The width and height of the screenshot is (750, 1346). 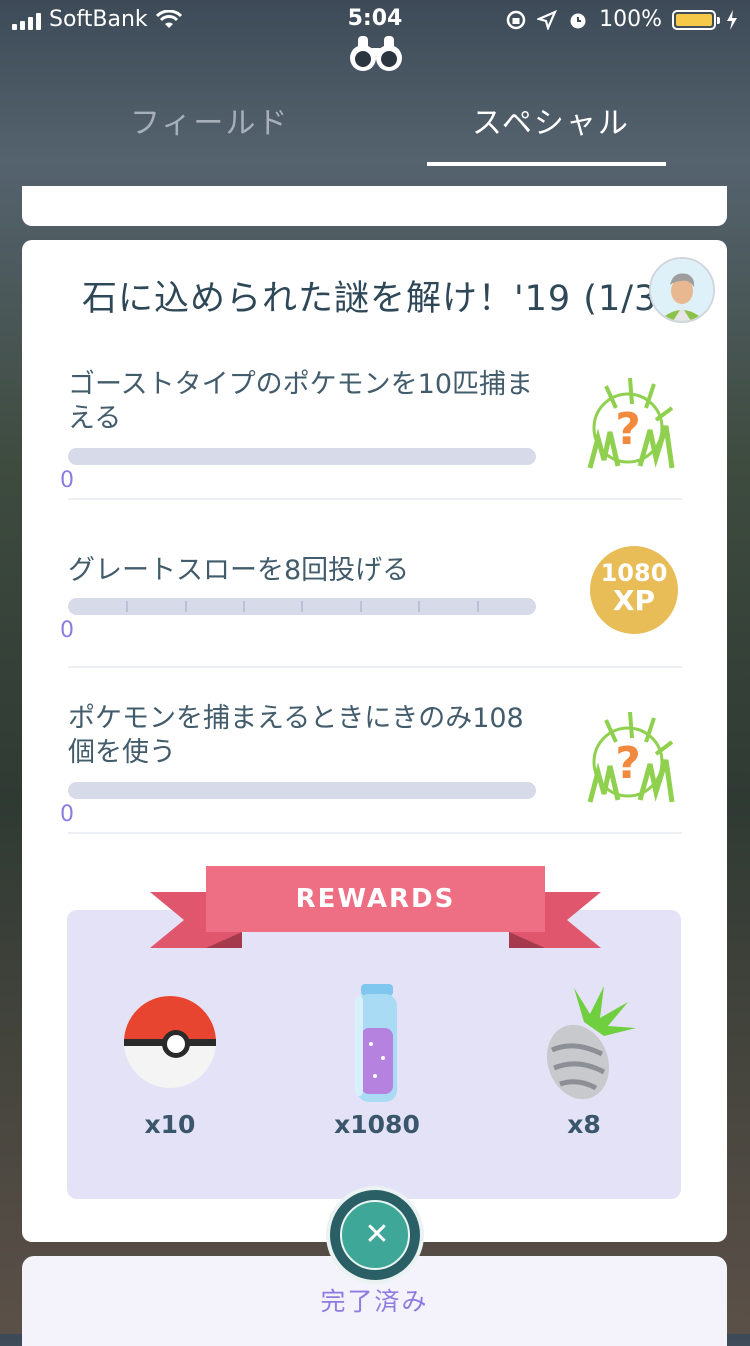 What do you see at coordinates (546, 164) in the screenshot?
I see `active-tab-indicator` at bounding box center [546, 164].